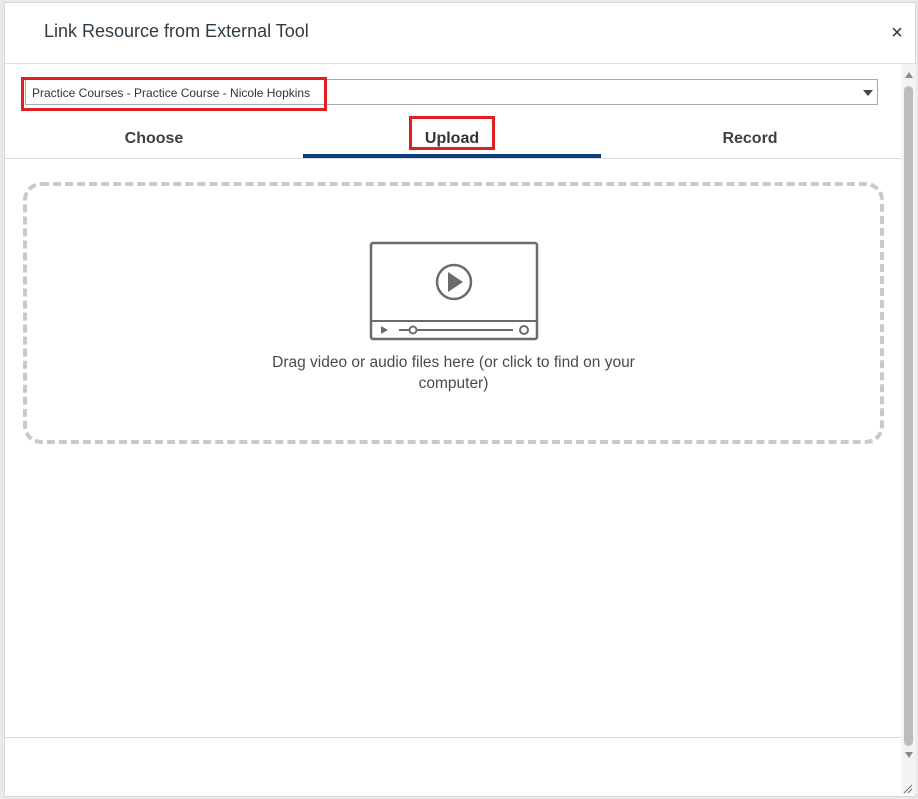 The image size is (918, 799). What do you see at coordinates (909, 75) in the screenshot?
I see `scroll-up-arrow-icon` at bounding box center [909, 75].